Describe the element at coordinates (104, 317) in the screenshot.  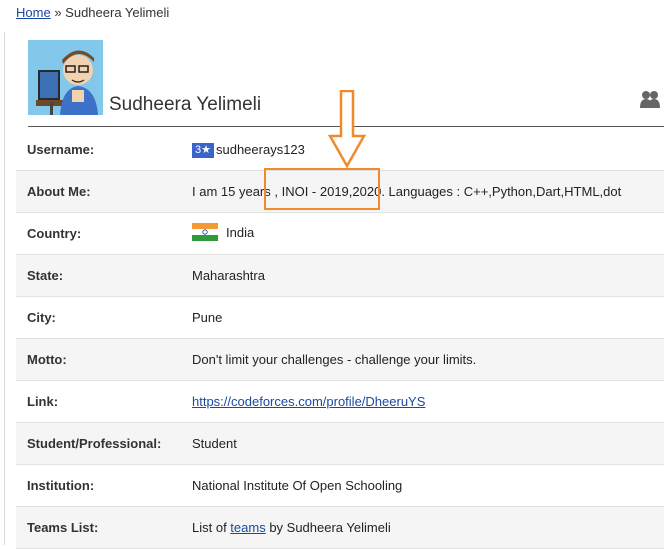
I see `city-label: City:` at that location.